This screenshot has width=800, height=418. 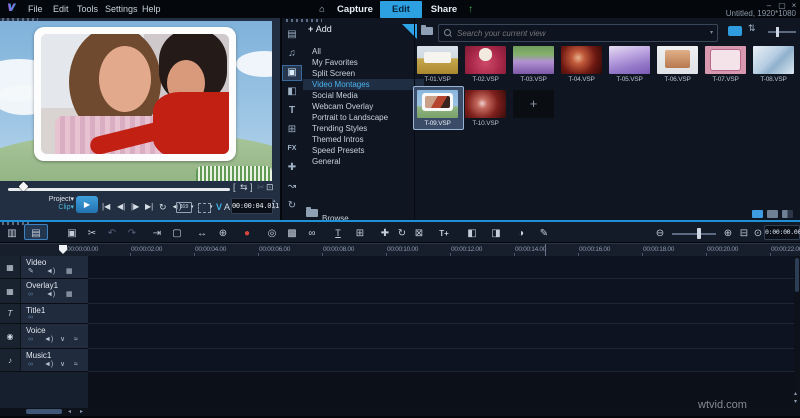 What do you see at coordinates (773, 64) in the screenshot?
I see `template-item: T-08.VSP` at bounding box center [773, 64].